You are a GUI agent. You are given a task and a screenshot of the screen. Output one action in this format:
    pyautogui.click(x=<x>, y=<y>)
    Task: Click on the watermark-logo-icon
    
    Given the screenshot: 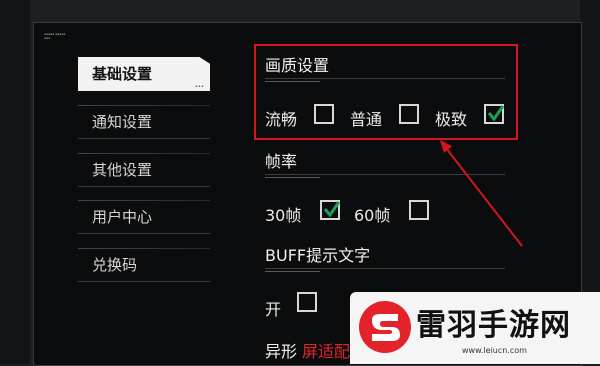 What is the action you would take?
    pyautogui.click(x=385, y=327)
    